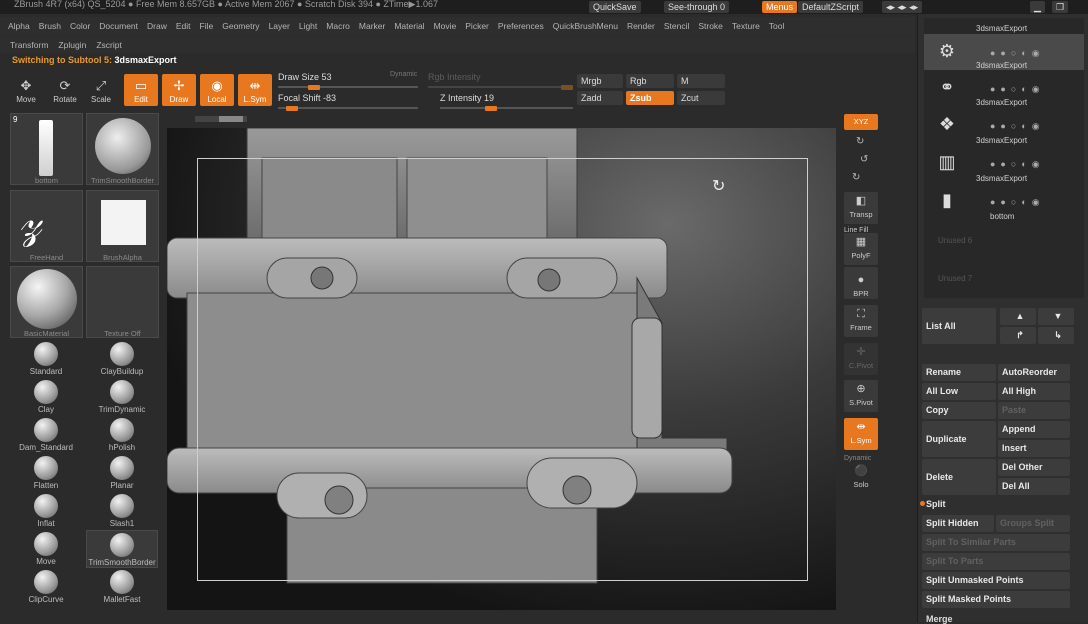 The height and width of the screenshot is (624, 1088). I want to click on dynamic-label: Dynamic, so click(403, 74).